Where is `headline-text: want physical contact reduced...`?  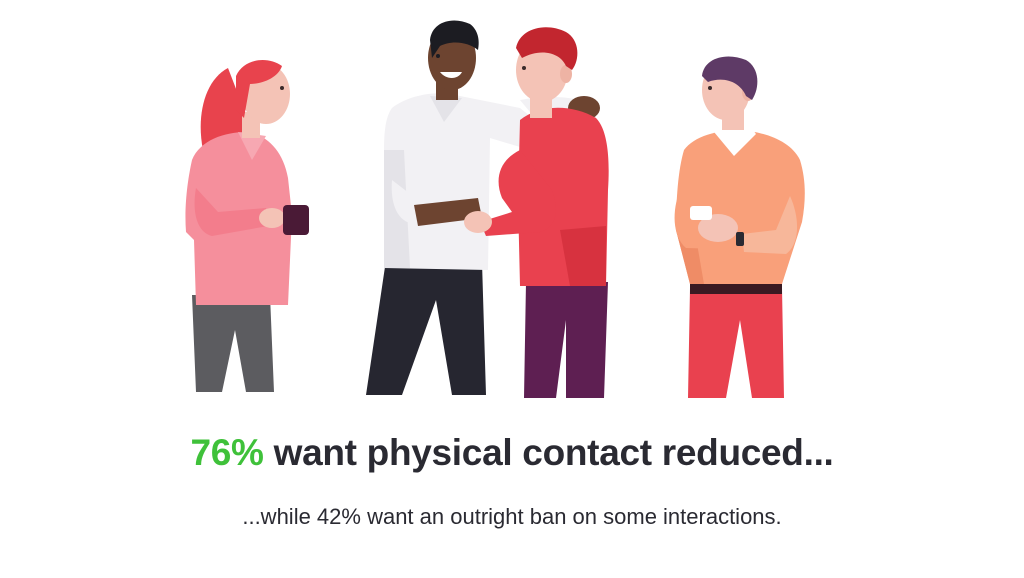
headline-text: want physical contact reduced... is located at coordinates (553, 452).